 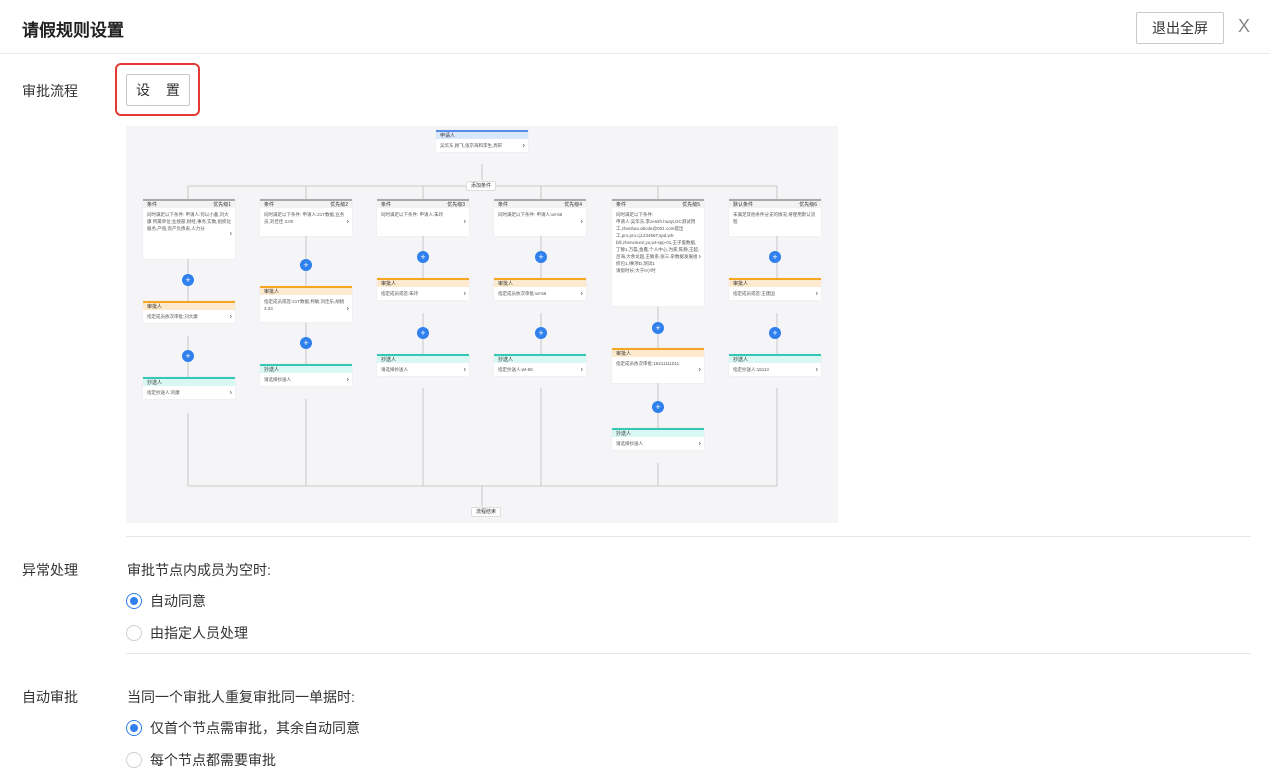 I want to click on close-icon: X, so click(x=1244, y=26).